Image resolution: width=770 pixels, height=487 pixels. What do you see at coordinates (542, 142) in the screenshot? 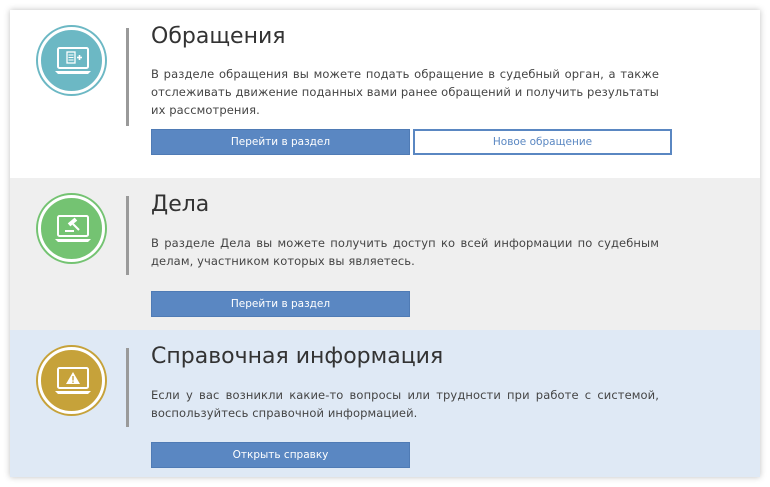
I see `new-appeal-button: Новое обращение` at bounding box center [542, 142].